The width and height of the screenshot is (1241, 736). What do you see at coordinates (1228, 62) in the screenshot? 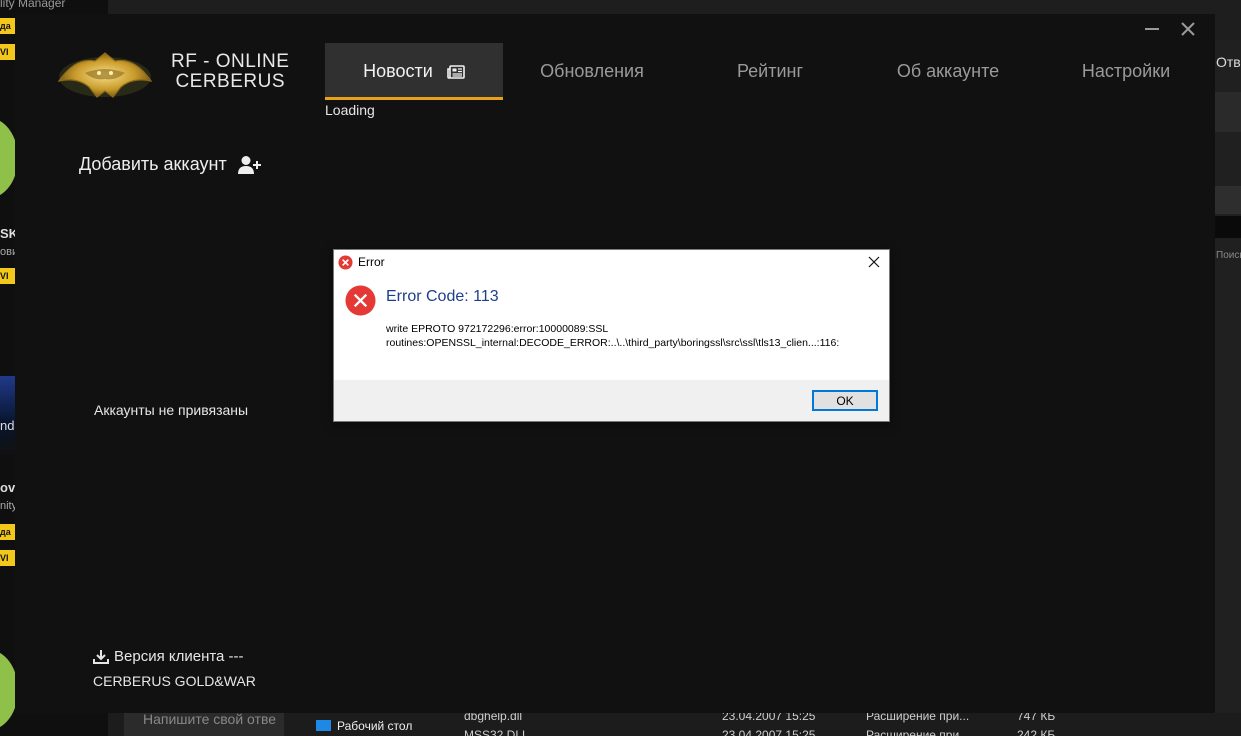
I see `background-text: Отв` at bounding box center [1228, 62].